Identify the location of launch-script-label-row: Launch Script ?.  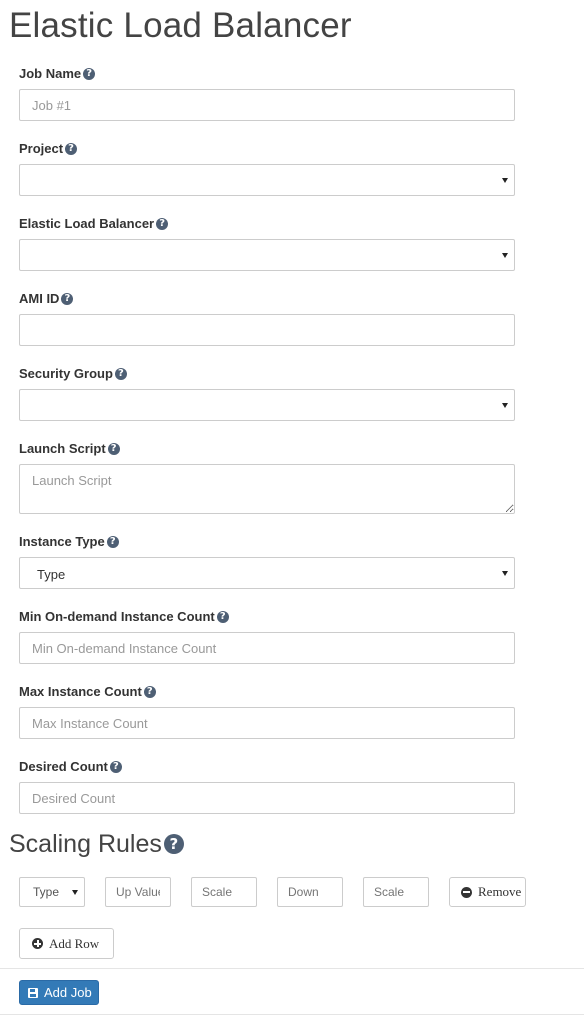
(267, 449).